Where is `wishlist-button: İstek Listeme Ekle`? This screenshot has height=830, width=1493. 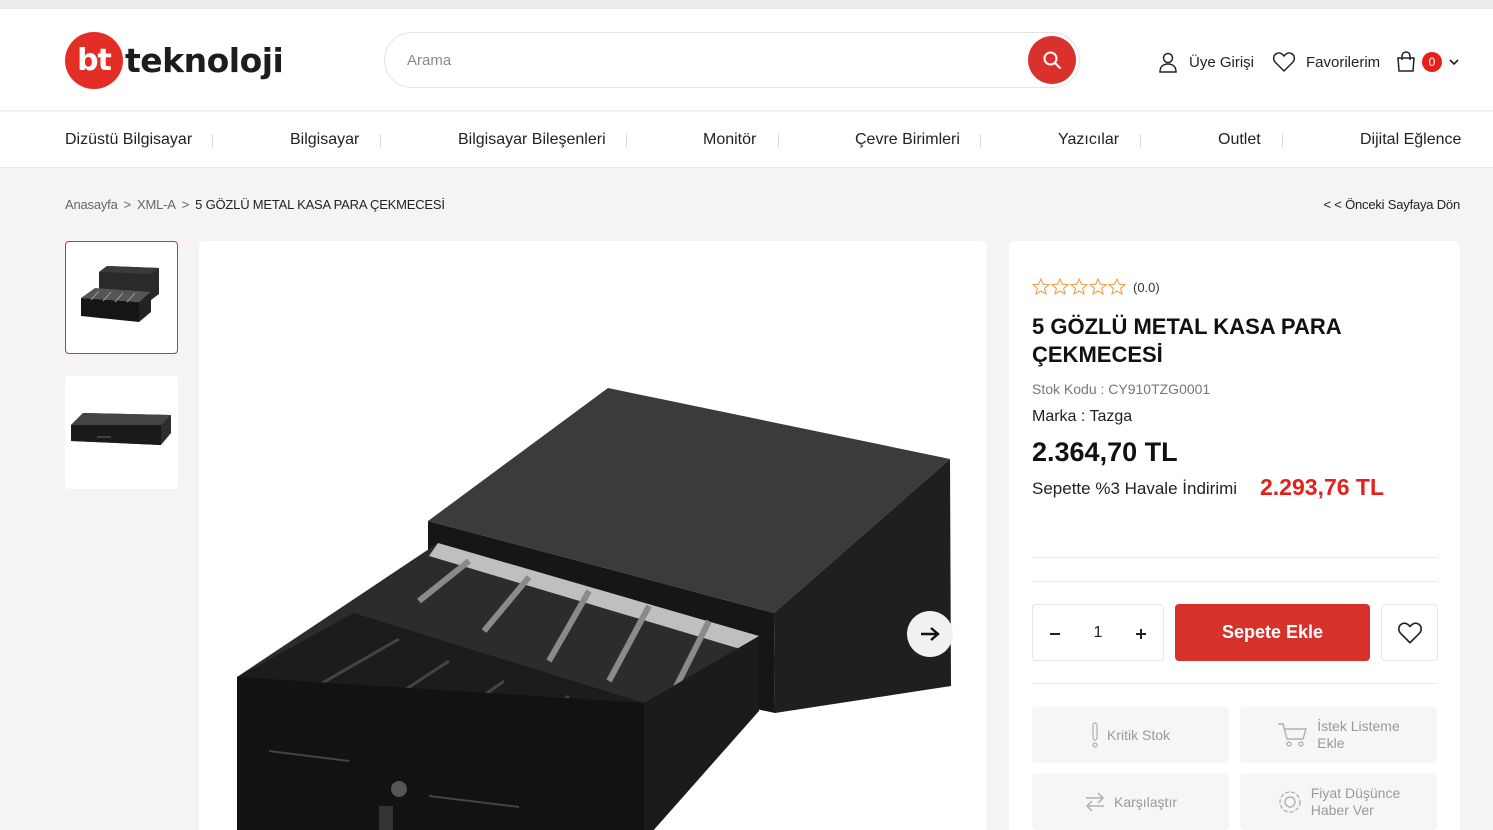
wishlist-button: İstek Listeme Ekle is located at coordinates (1338, 735).